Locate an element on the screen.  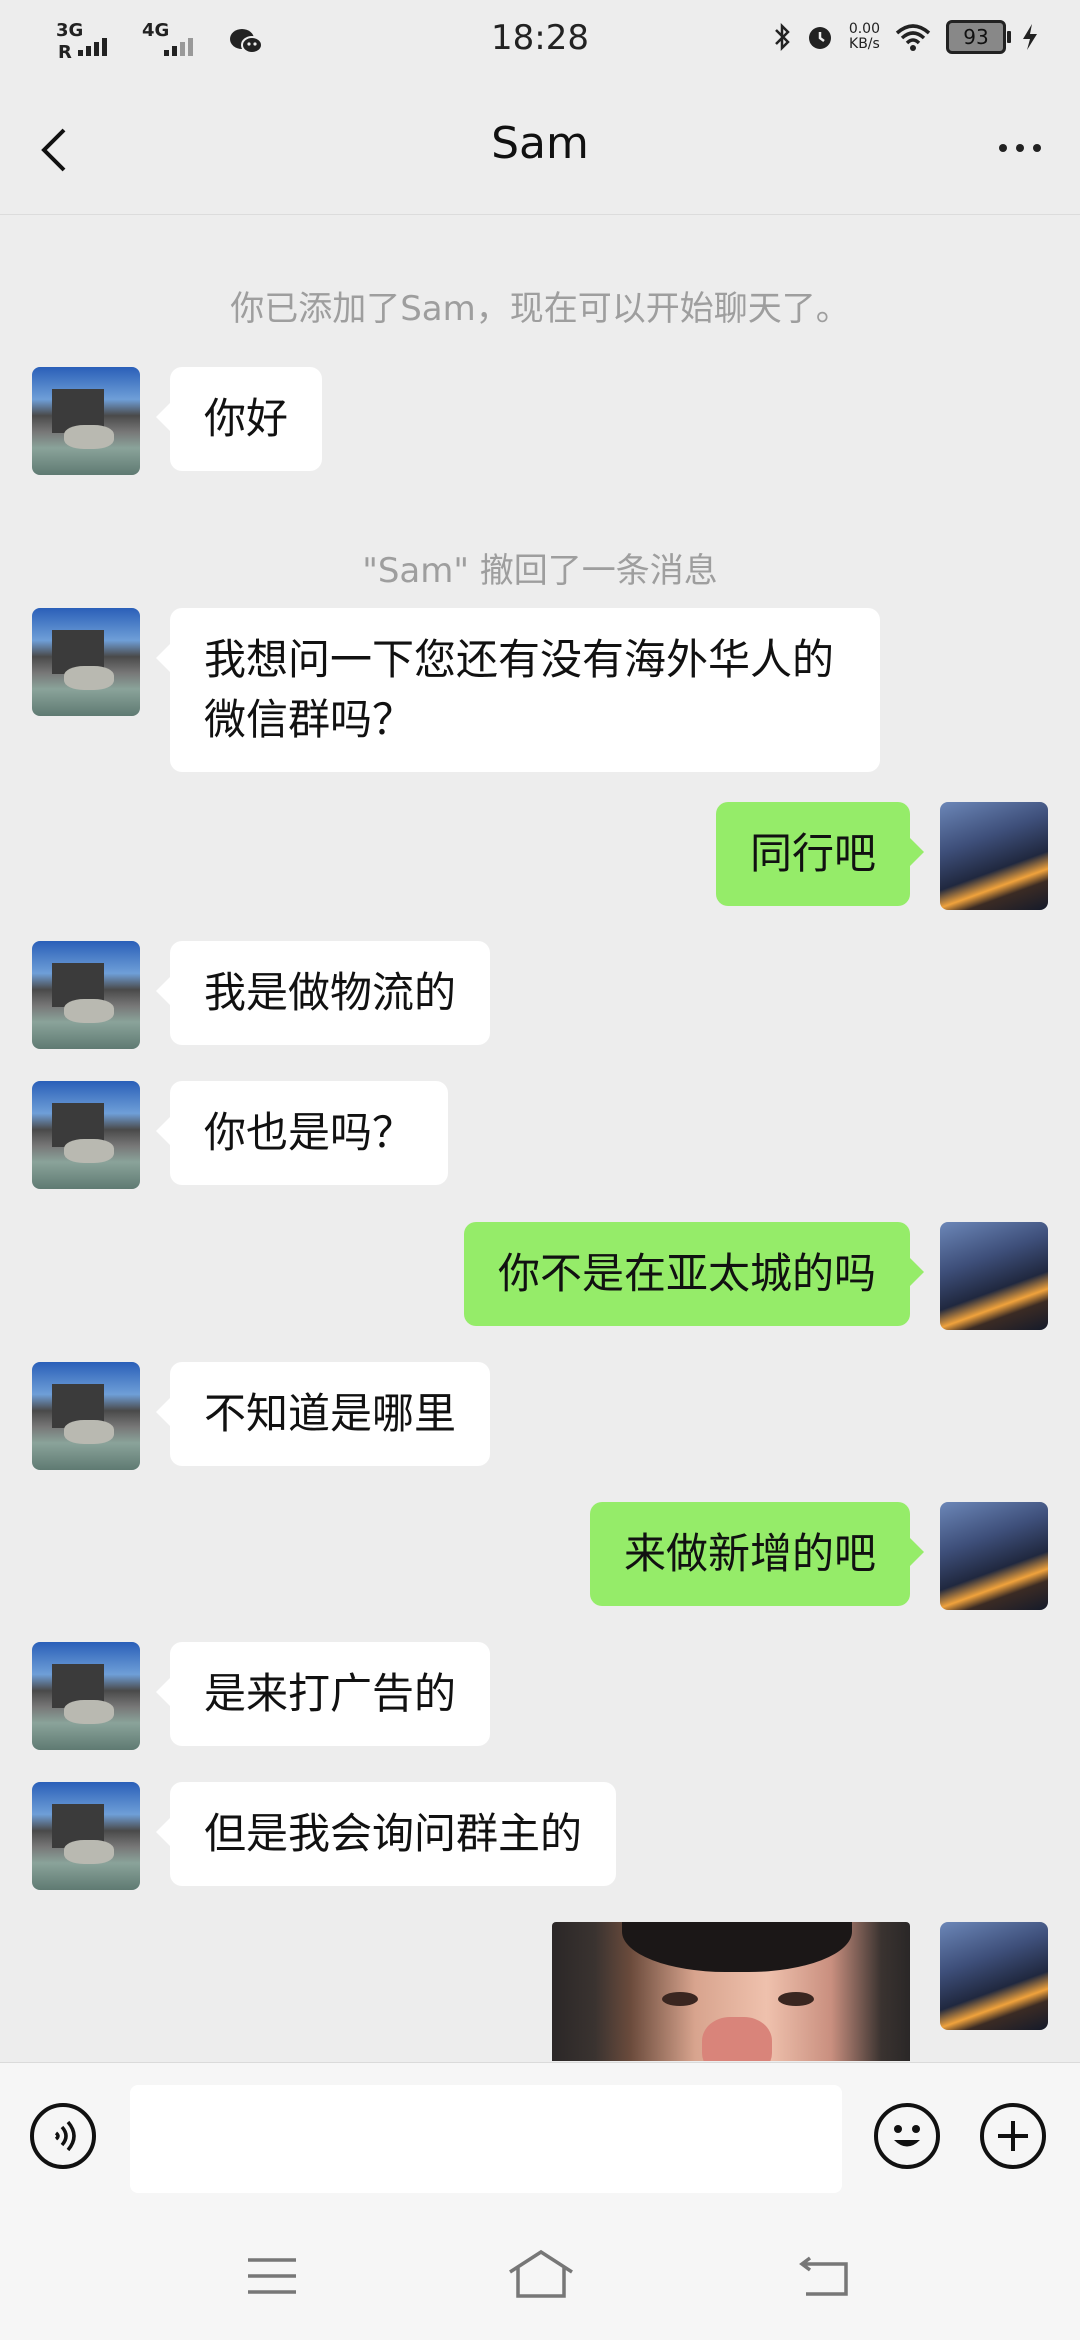
net-speed: 0.00 KB/s is located at coordinates (864, 37).